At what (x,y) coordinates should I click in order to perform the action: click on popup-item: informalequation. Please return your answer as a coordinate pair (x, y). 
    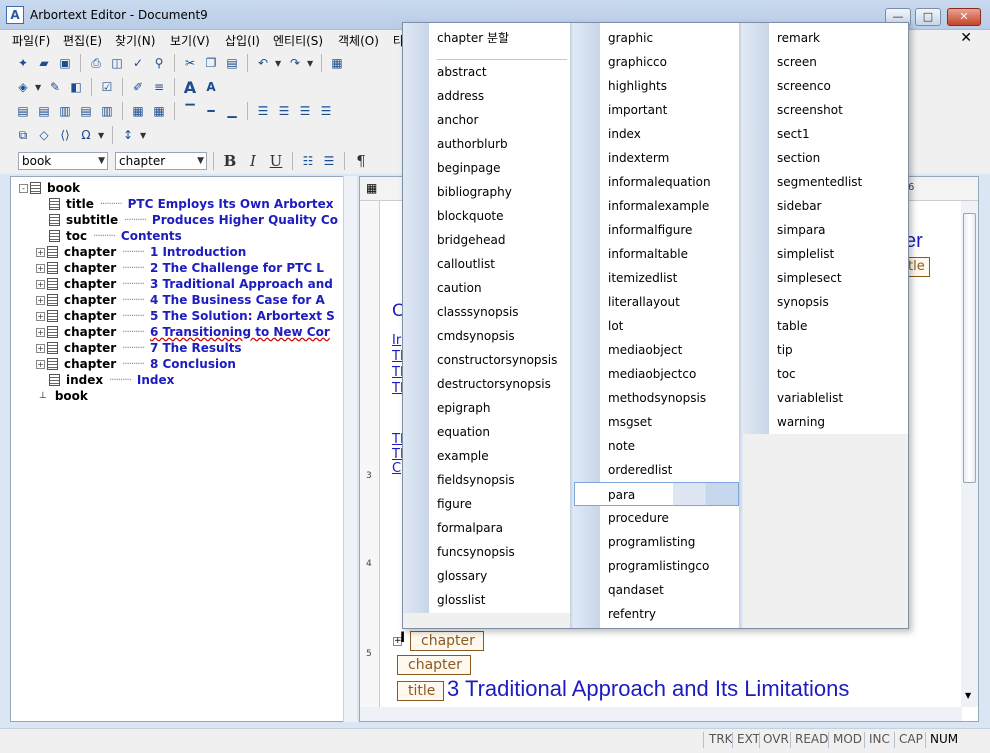
    Looking at the image, I should click on (659, 182).